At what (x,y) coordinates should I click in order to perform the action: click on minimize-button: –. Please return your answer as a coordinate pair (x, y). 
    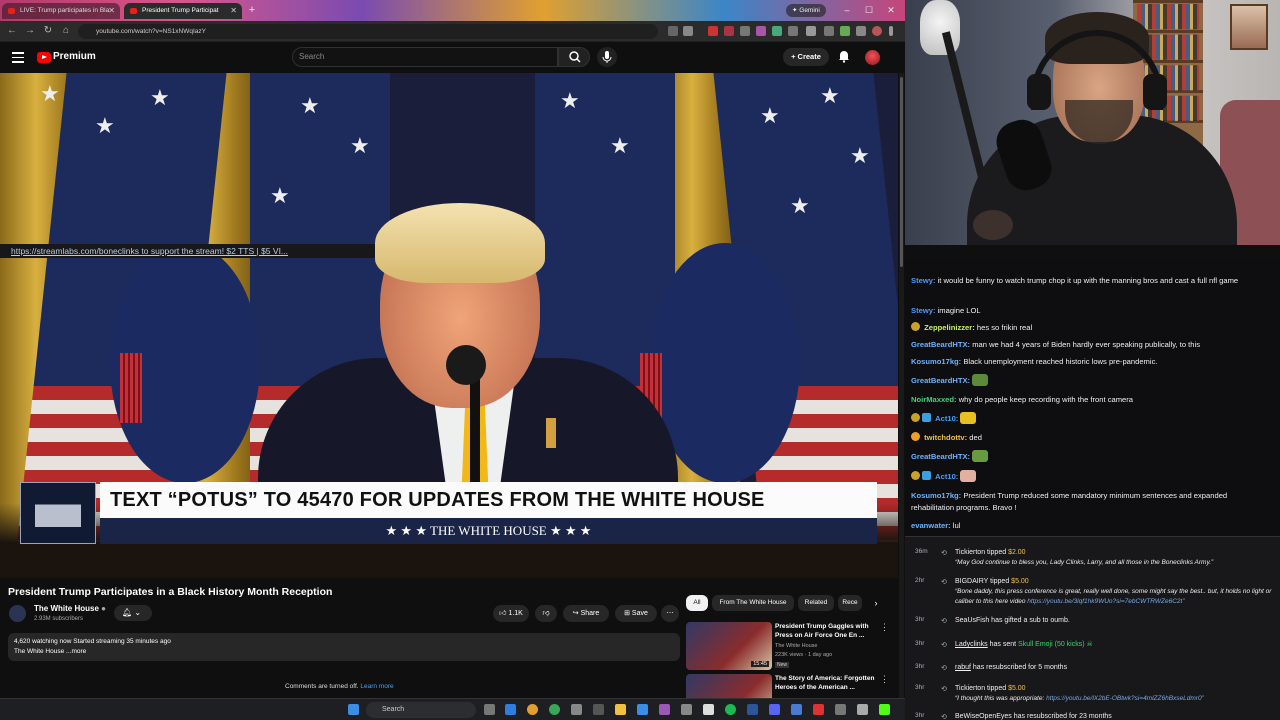
    Looking at the image, I should click on (847, 10).